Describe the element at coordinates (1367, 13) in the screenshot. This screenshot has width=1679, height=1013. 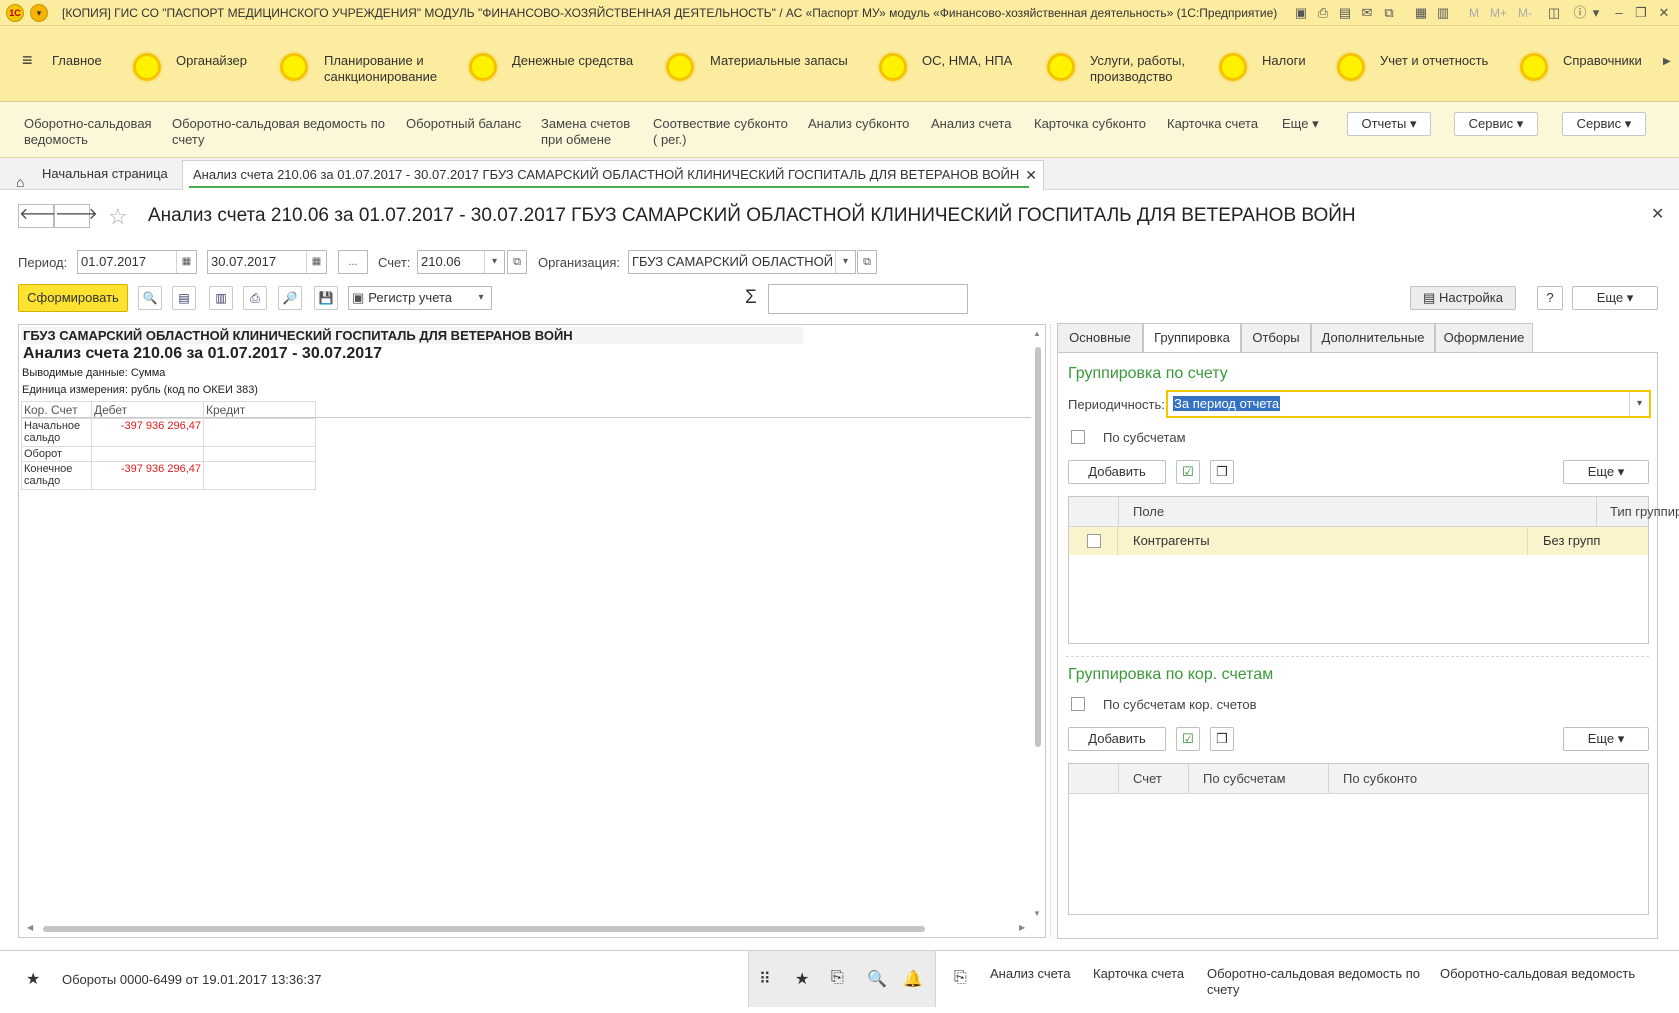
I see `attach-icon: ✉` at that location.